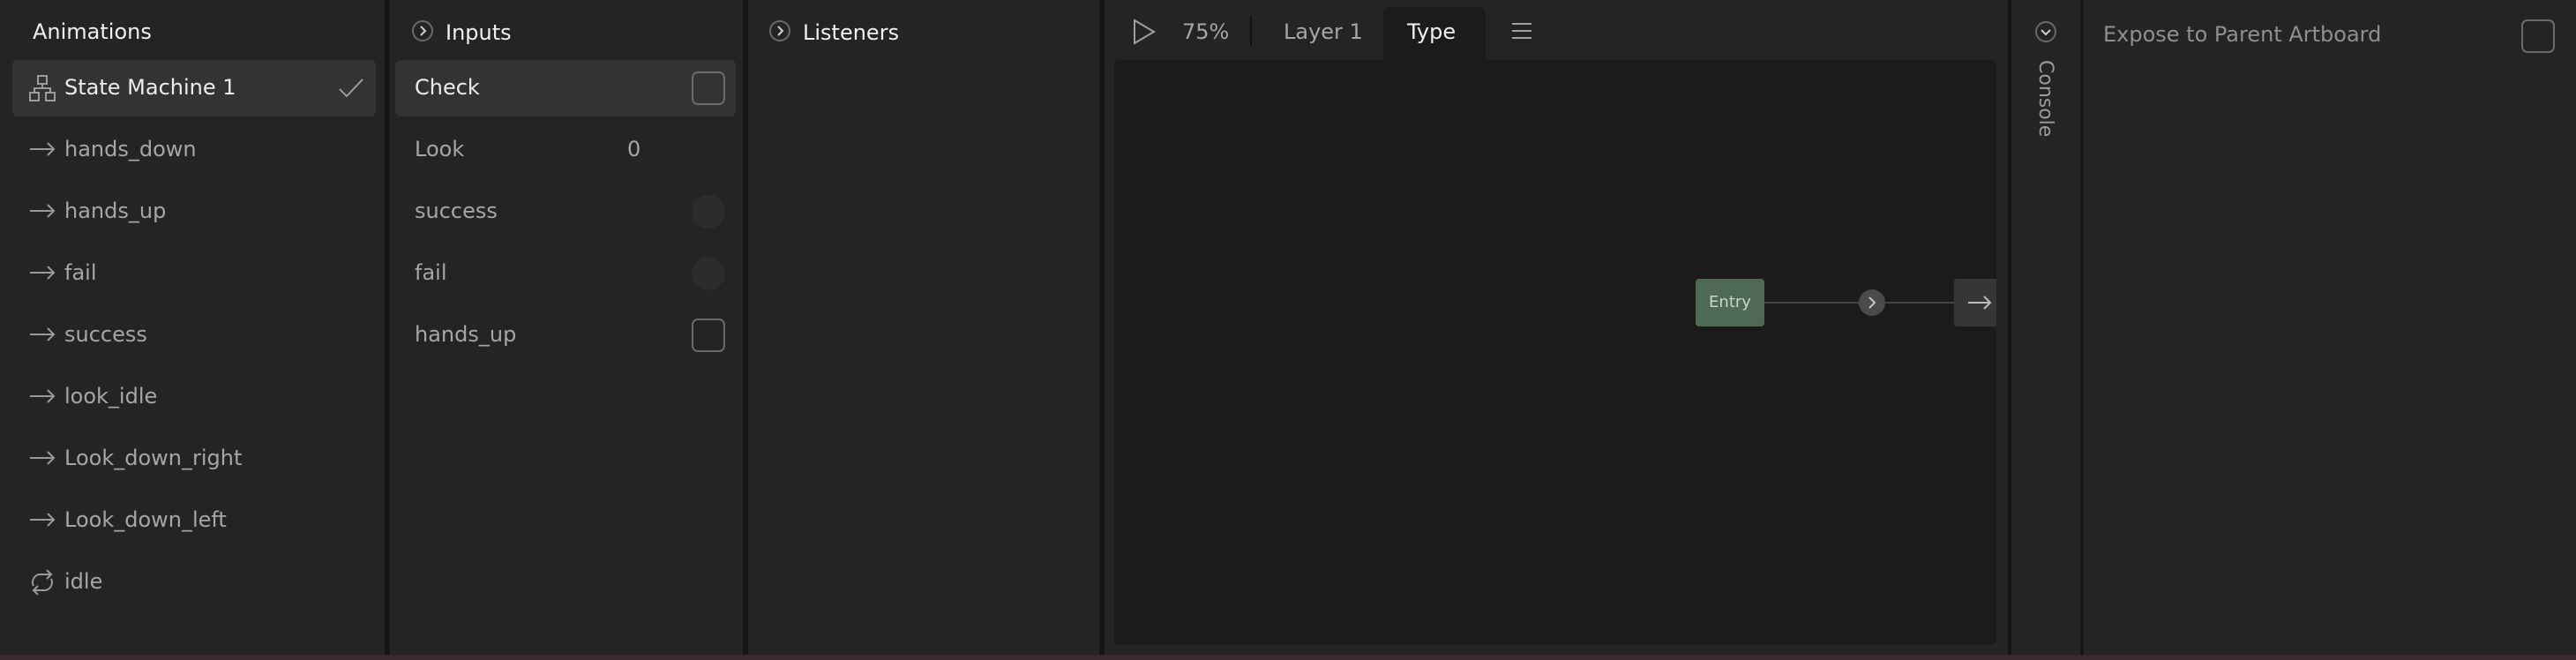 The image size is (2576, 660). I want to click on animation-item: hands_up, so click(194, 212).